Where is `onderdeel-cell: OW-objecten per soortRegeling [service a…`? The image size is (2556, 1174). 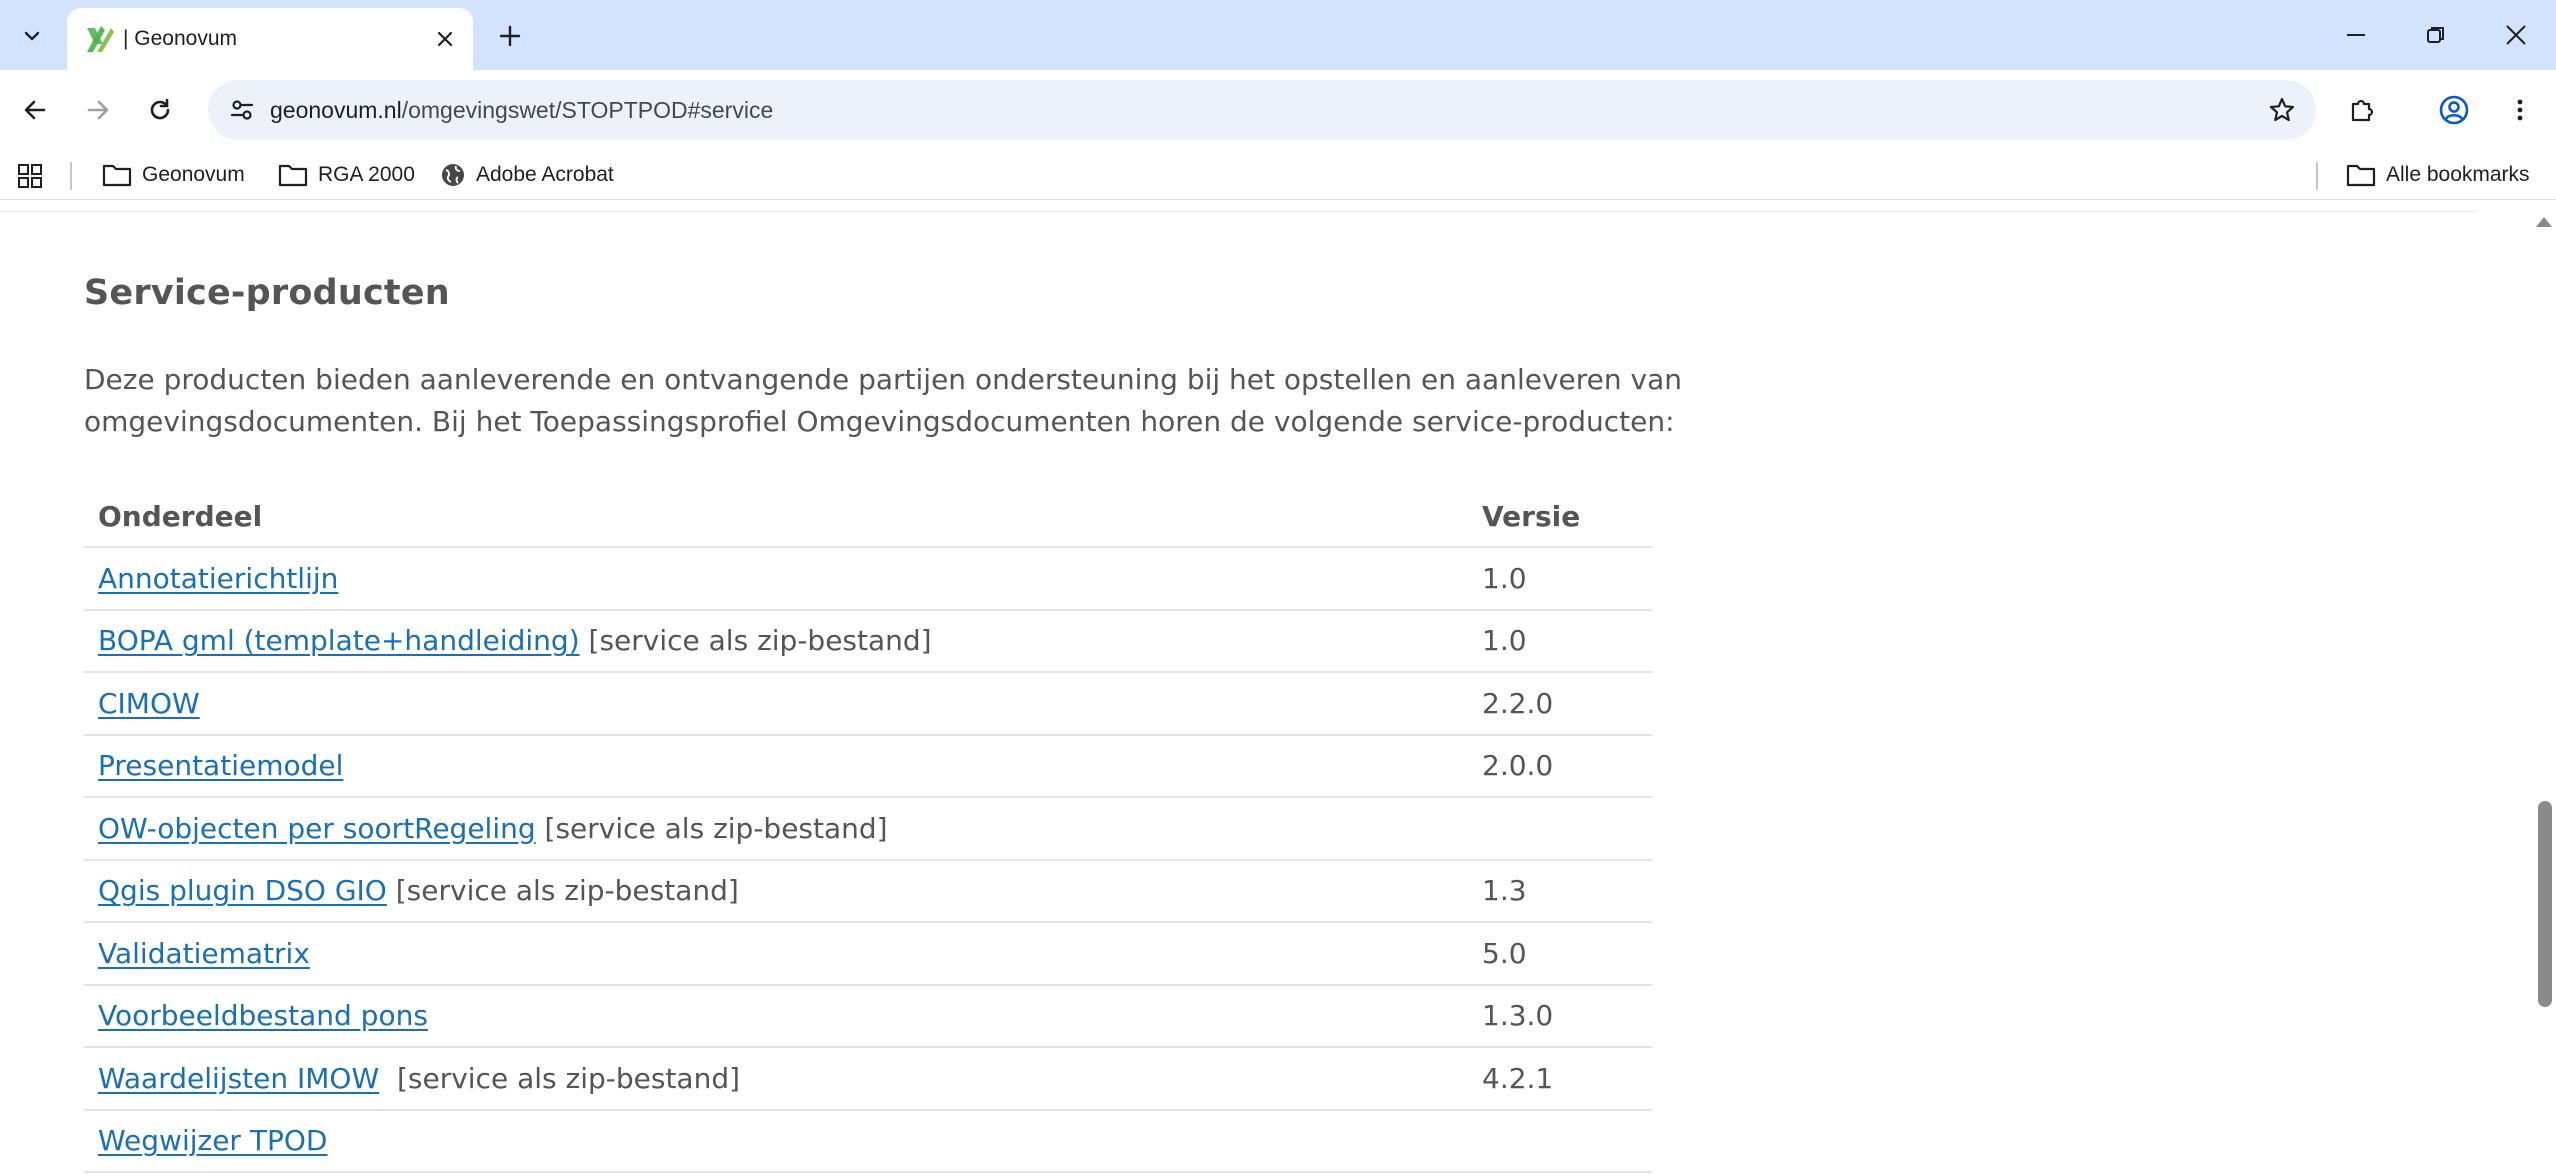
onderdeel-cell: OW-objecten per soortRegeling [service a… is located at coordinates (776, 829).